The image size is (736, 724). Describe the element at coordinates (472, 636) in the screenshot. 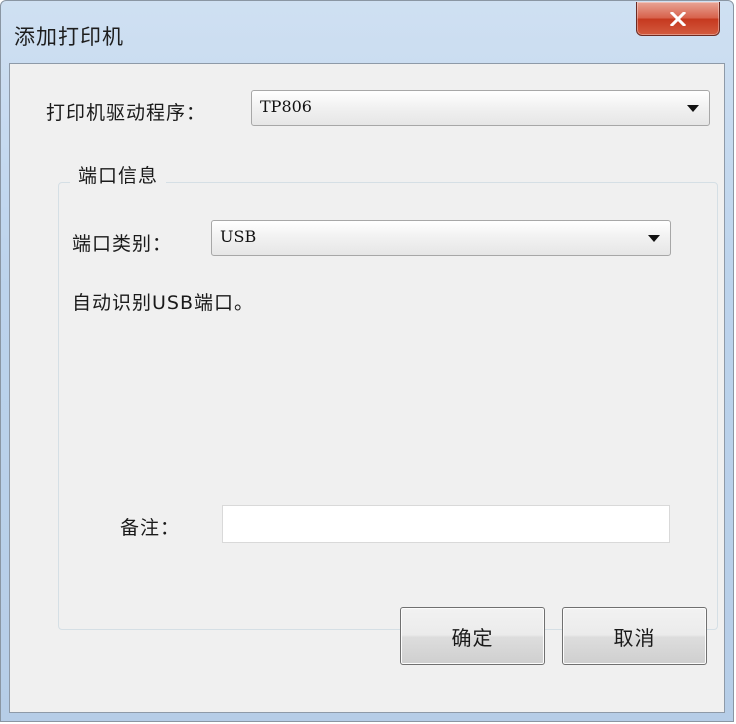

I see `ok-button: 确定` at that location.